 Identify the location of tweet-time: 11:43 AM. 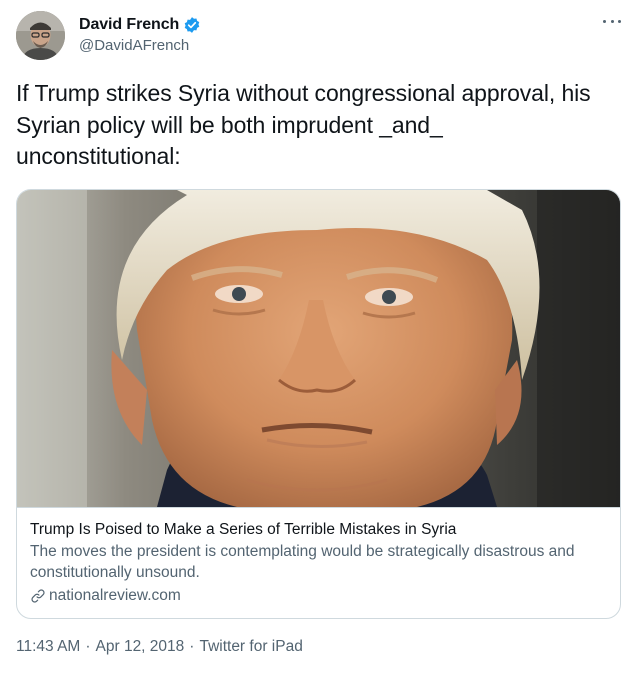
(48, 647).